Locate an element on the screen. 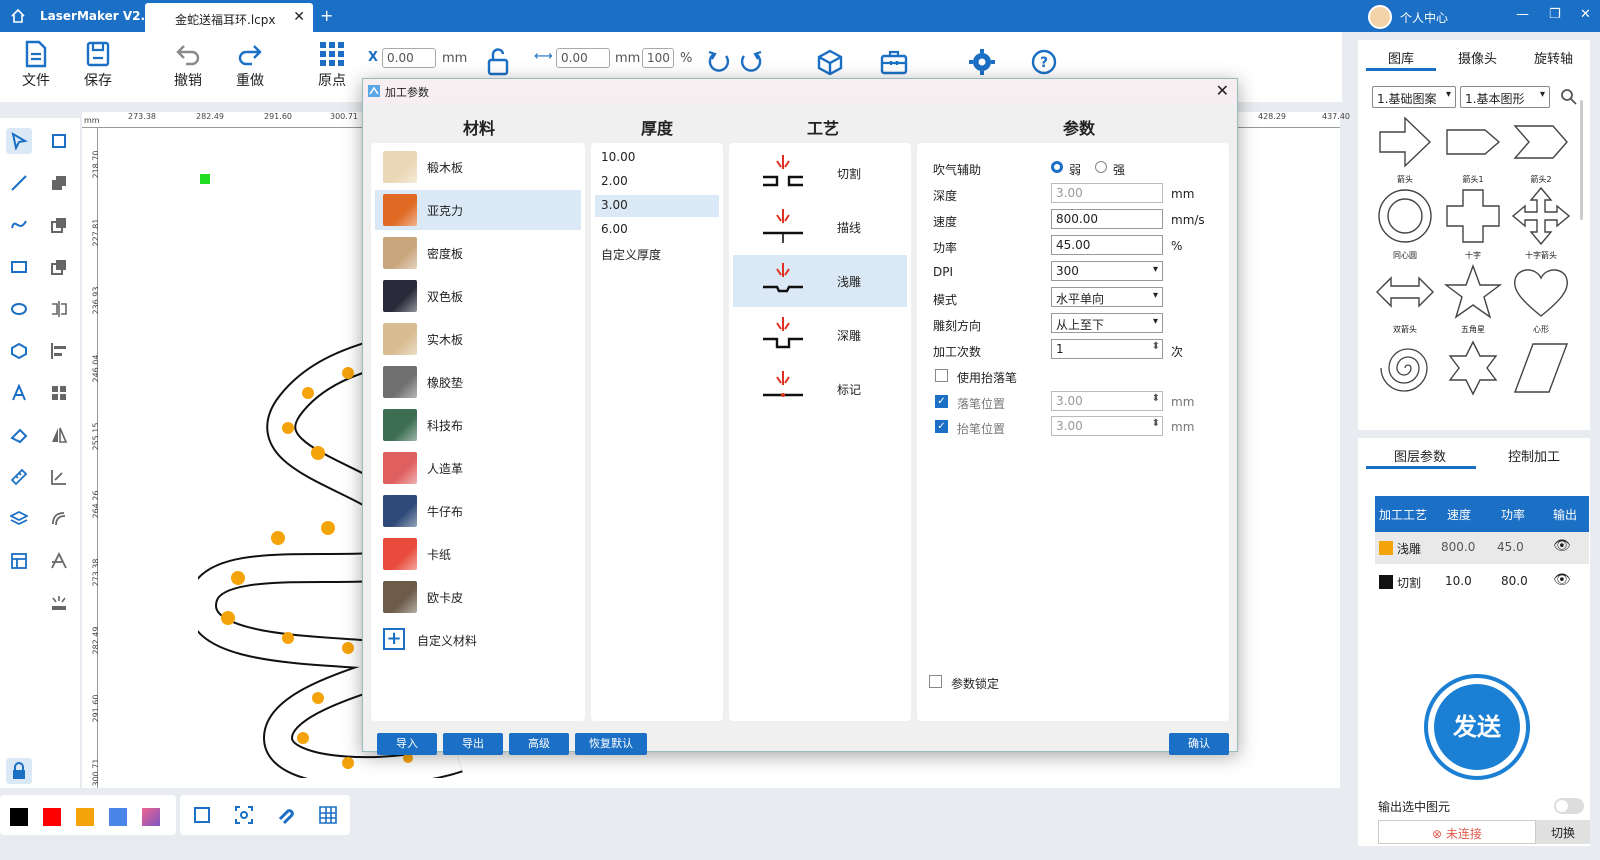 The image size is (1600, 860). tab-rotary: 旋转轴 is located at coordinates (1553, 57).